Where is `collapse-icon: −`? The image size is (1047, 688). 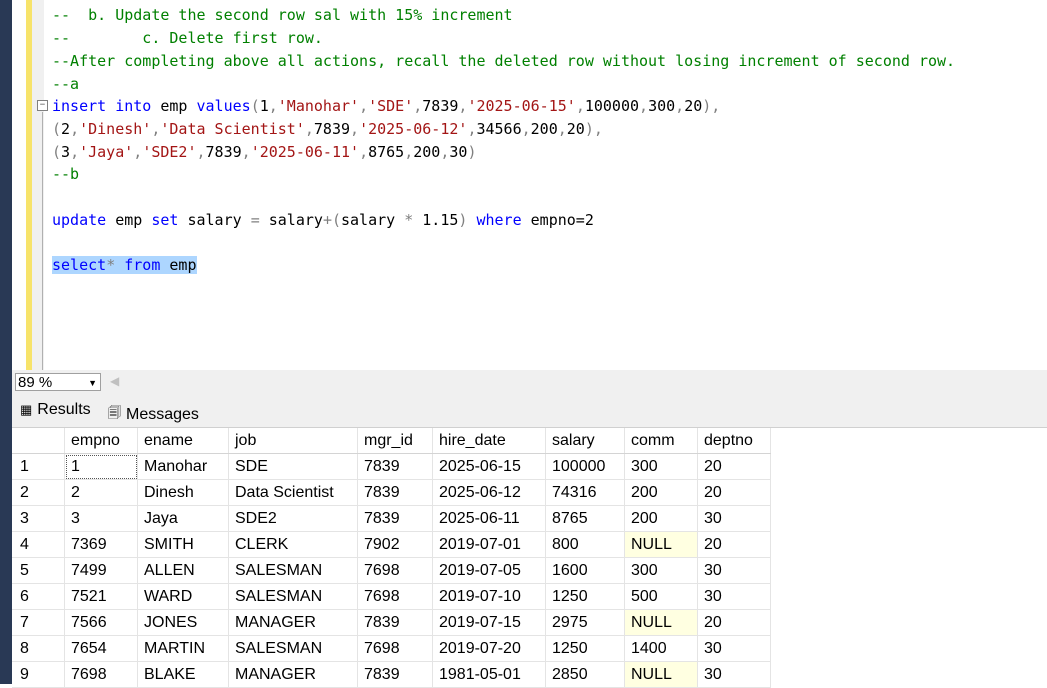
collapse-icon: − is located at coordinates (42, 105).